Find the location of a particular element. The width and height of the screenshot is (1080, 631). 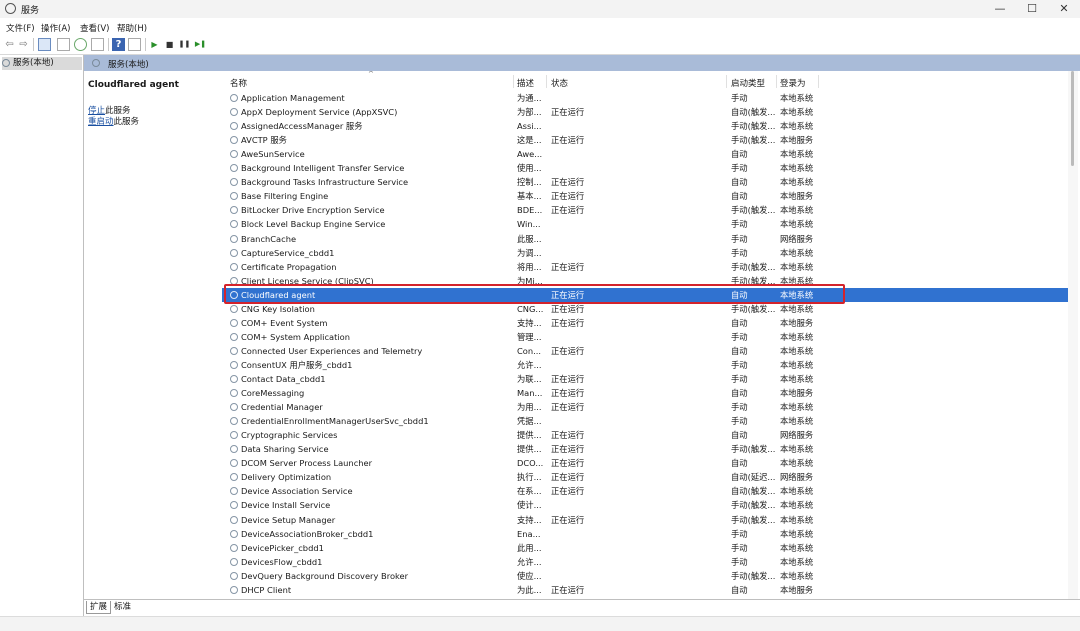

tree-item-services-local: 服务(本地) is located at coordinates (42, 63).